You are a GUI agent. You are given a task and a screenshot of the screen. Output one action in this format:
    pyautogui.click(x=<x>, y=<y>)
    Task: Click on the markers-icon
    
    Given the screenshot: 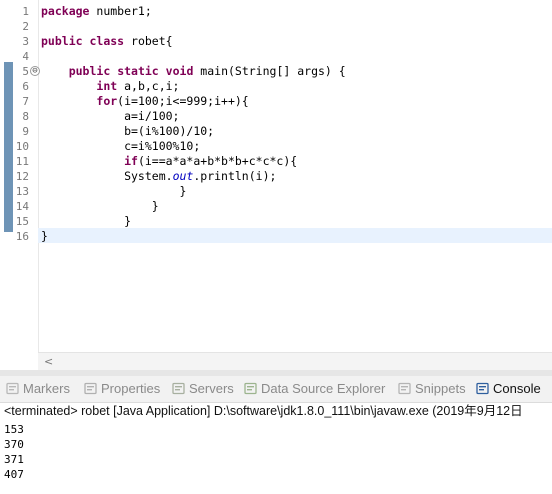 What is the action you would take?
    pyautogui.click(x=12, y=386)
    